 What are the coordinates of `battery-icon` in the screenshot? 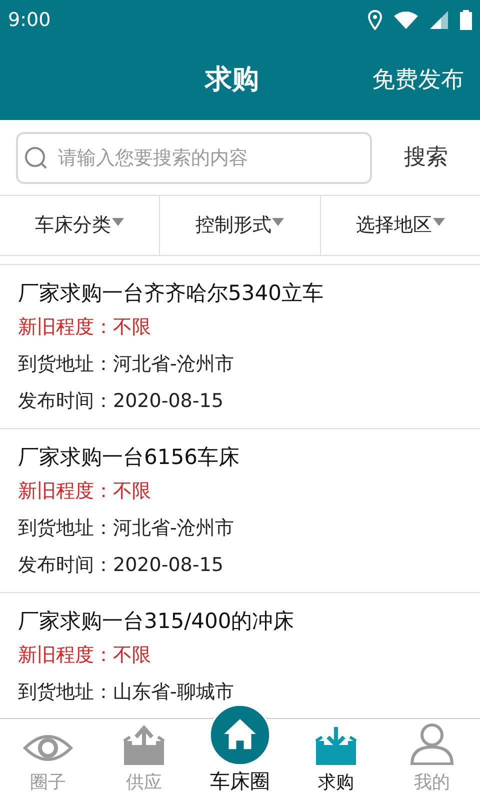 It's located at (466, 20).